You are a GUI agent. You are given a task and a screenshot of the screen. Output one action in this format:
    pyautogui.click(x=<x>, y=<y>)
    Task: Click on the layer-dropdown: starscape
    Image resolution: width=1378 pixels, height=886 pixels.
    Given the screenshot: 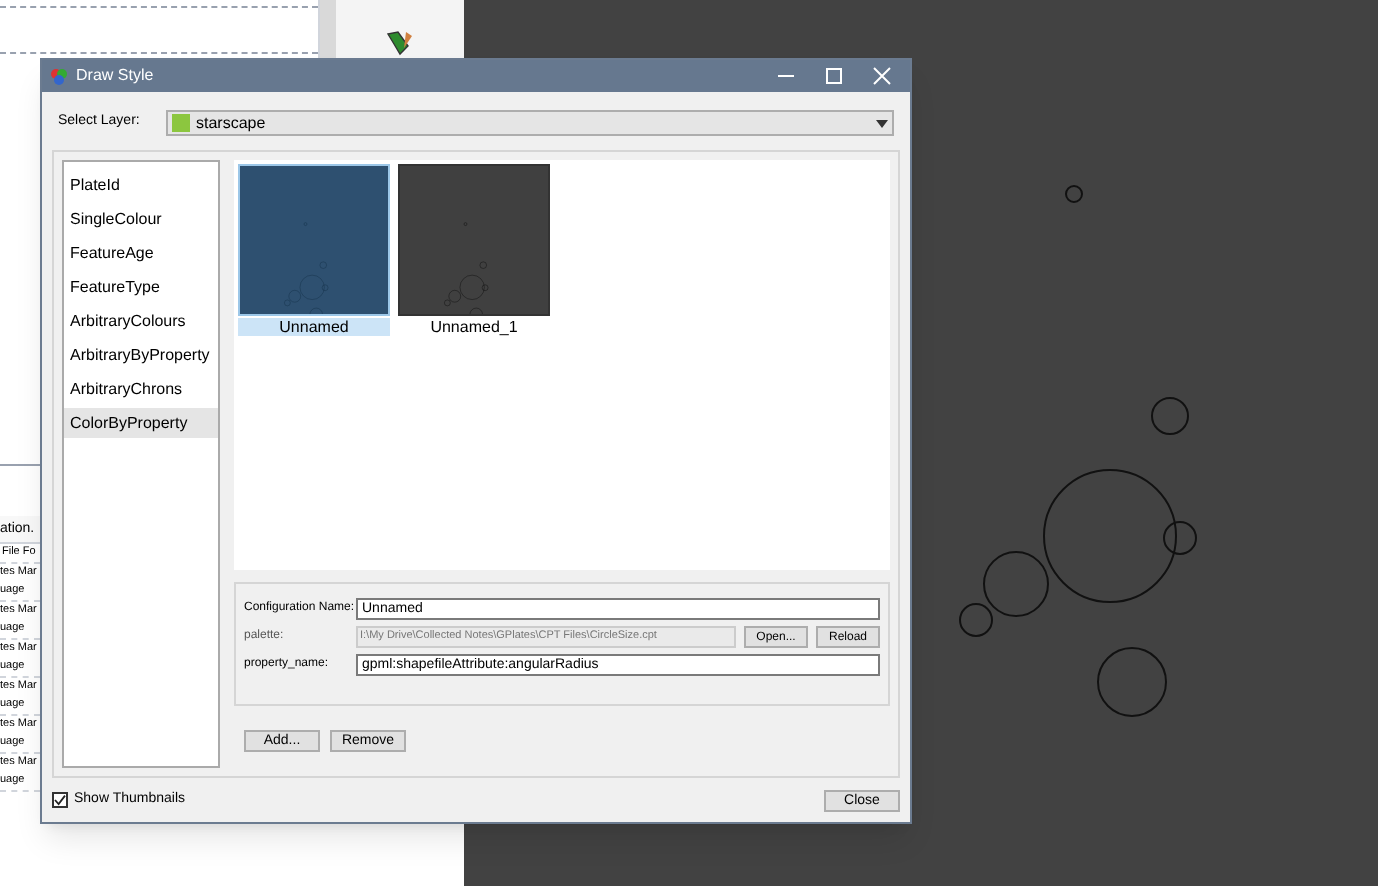 What is the action you would take?
    pyautogui.click(x=530, y=123)
    